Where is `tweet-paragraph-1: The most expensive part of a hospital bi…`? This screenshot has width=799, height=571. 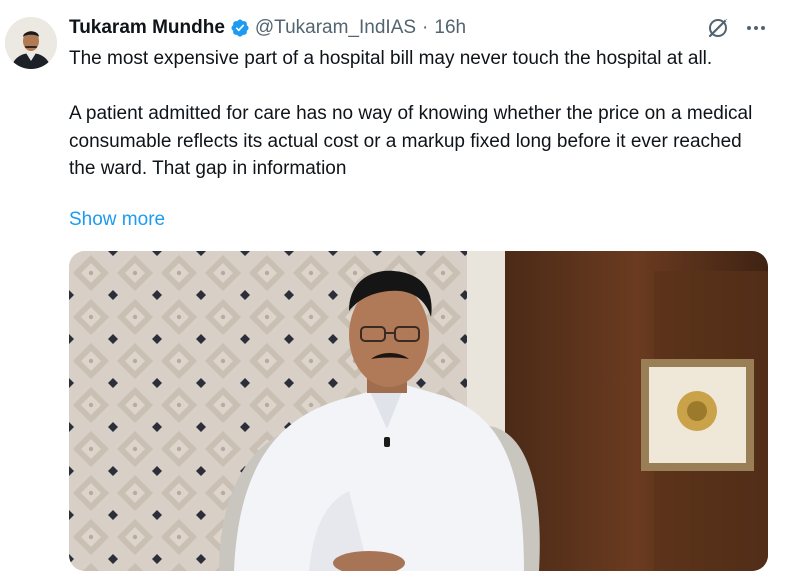
tweet-paragraph-1: The most expensive part of a hospital bi… is located at coordinates (391, 58).